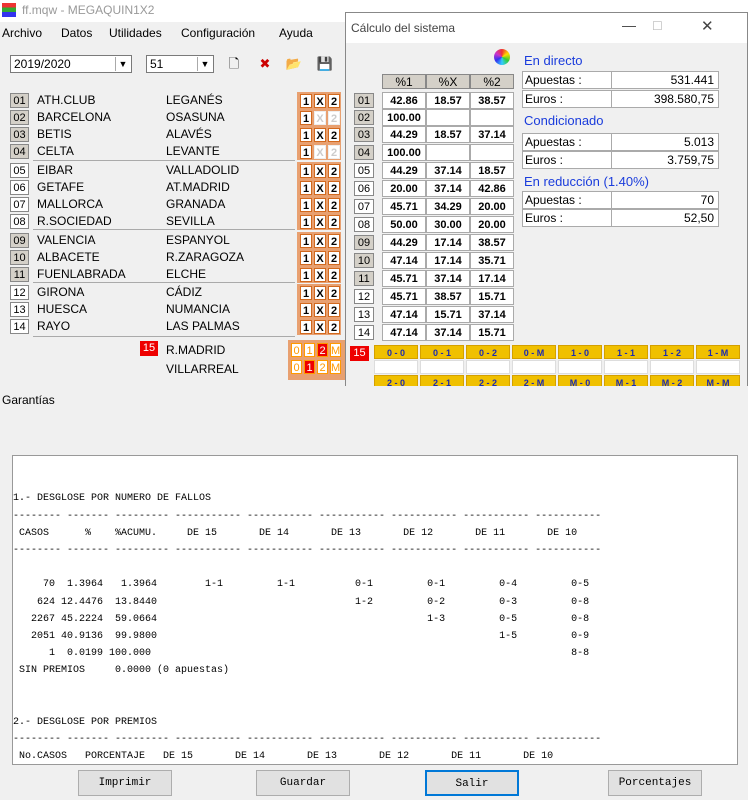 The image size is (748, 800). What do you see at coordinates (364, 100) in the screenshot?
I see `calc-row-number: 01` at bounding box center [364, 100].